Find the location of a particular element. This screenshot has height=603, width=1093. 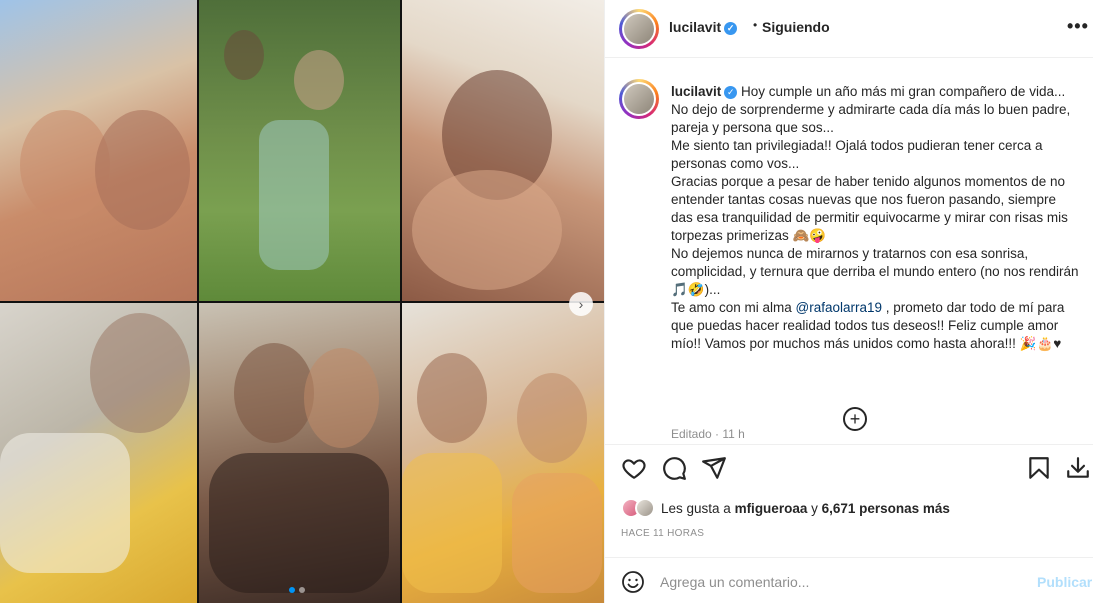

post-timestamp: HACE 11 HORAS is located at coordinates (662, 533).